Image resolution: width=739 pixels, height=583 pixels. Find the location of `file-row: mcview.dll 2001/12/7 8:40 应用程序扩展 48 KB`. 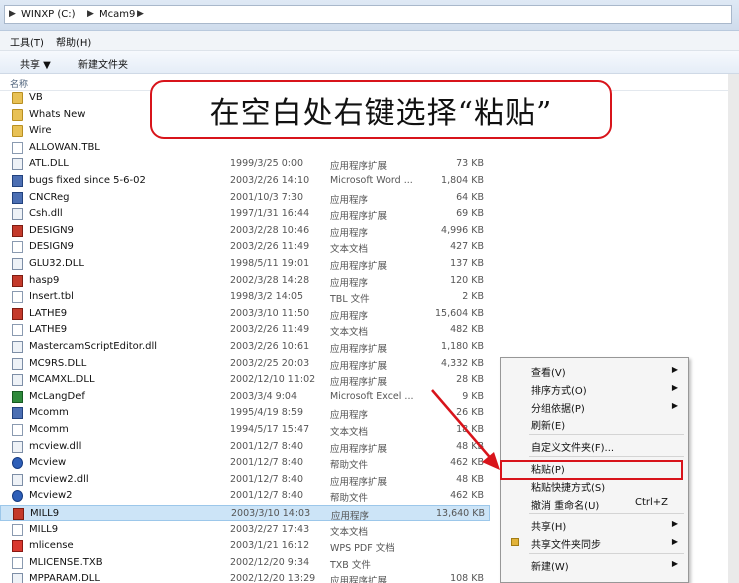

file-row: mcview.dll 2001/12/7 8:40 应用程序扩展 48 KB is located at coordinates (245, 447).